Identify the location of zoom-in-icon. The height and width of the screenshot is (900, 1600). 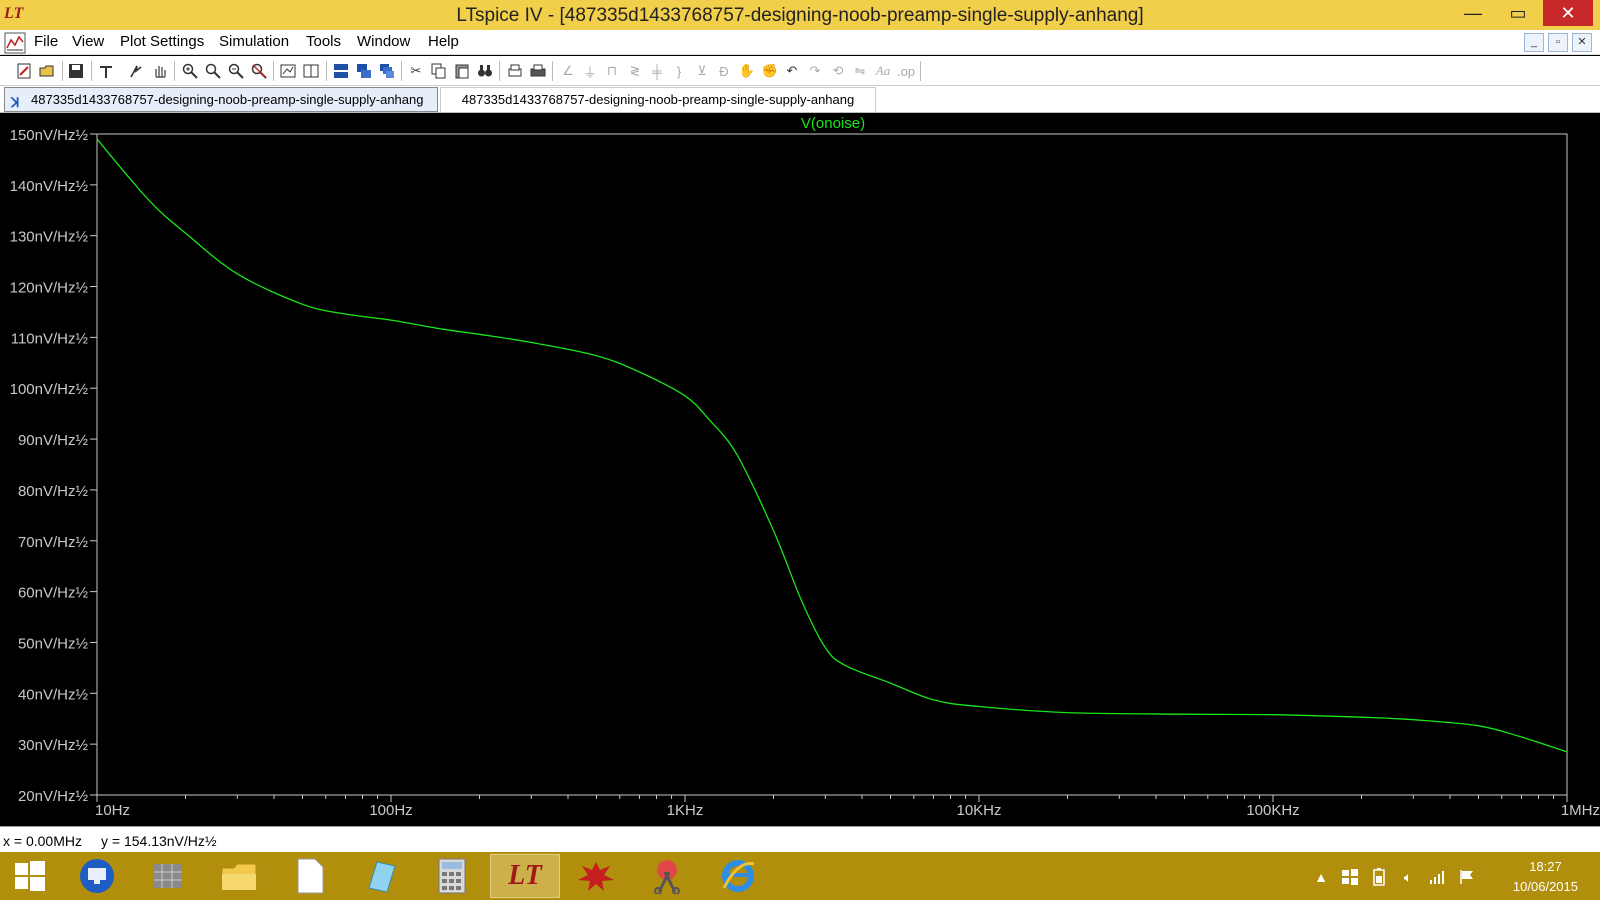
(190, 71).